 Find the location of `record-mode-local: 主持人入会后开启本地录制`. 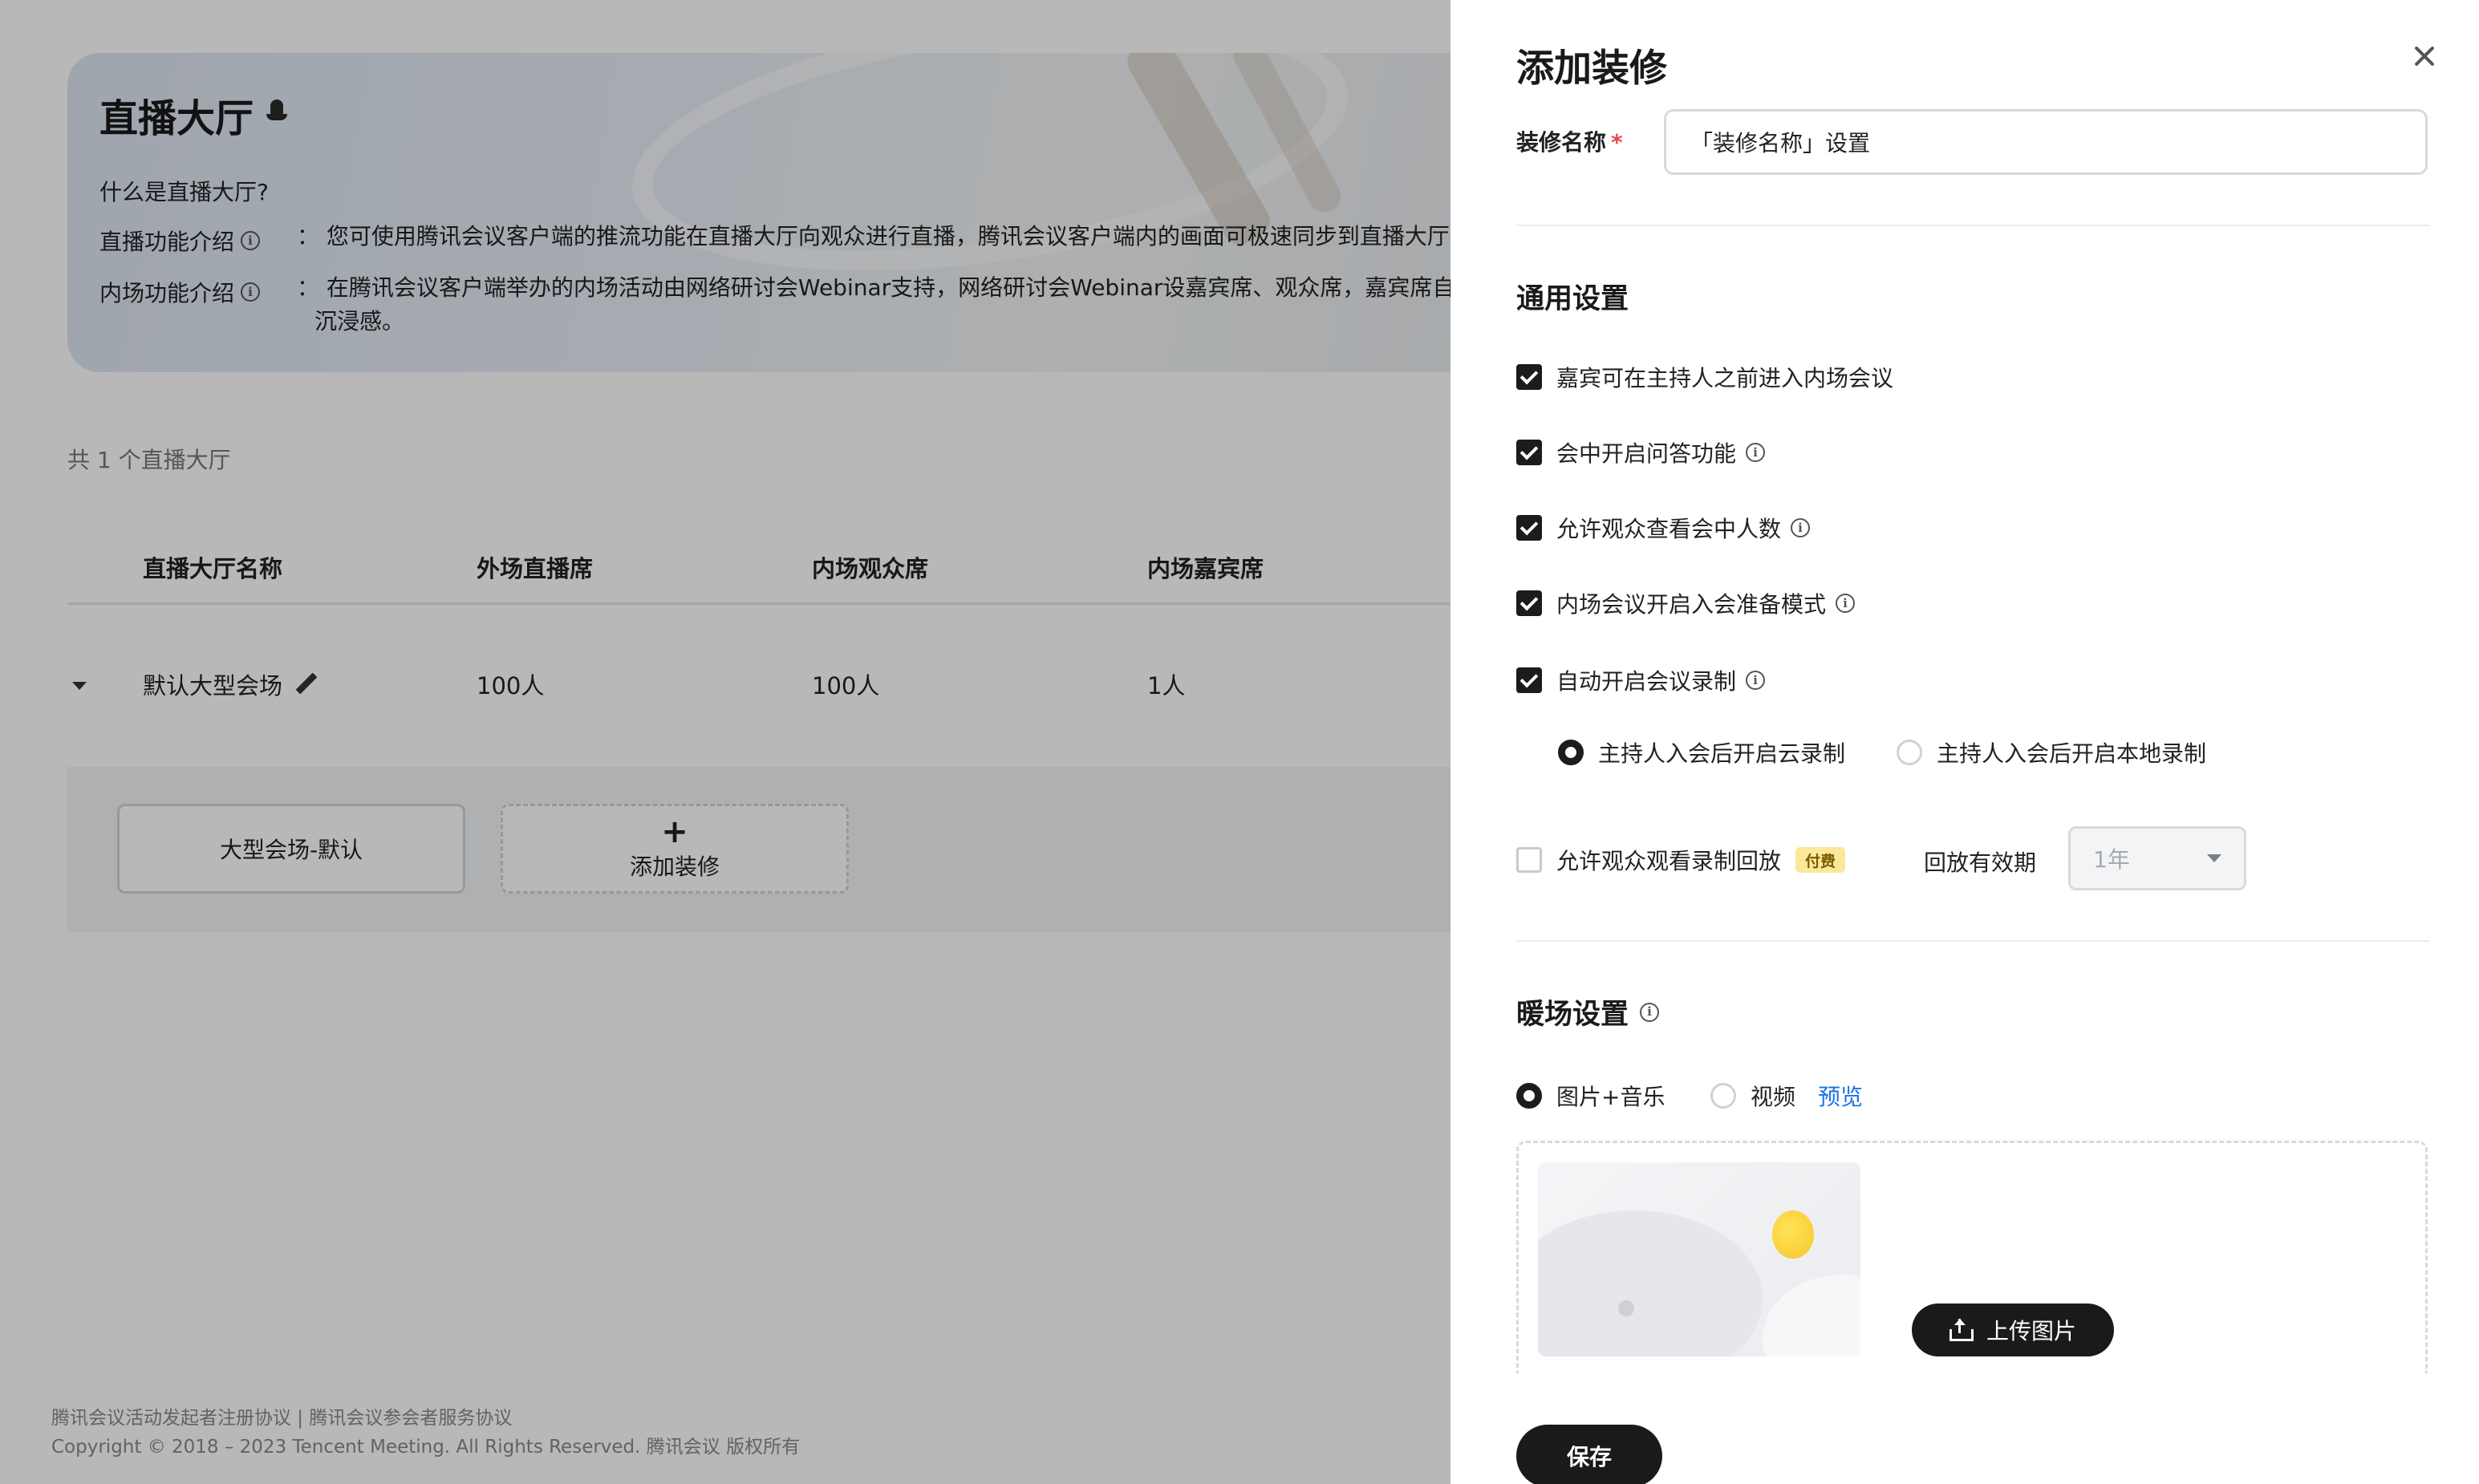

record-mode-local: 主持人入会后开启本地录制 is located at coordinates (2051, 752).